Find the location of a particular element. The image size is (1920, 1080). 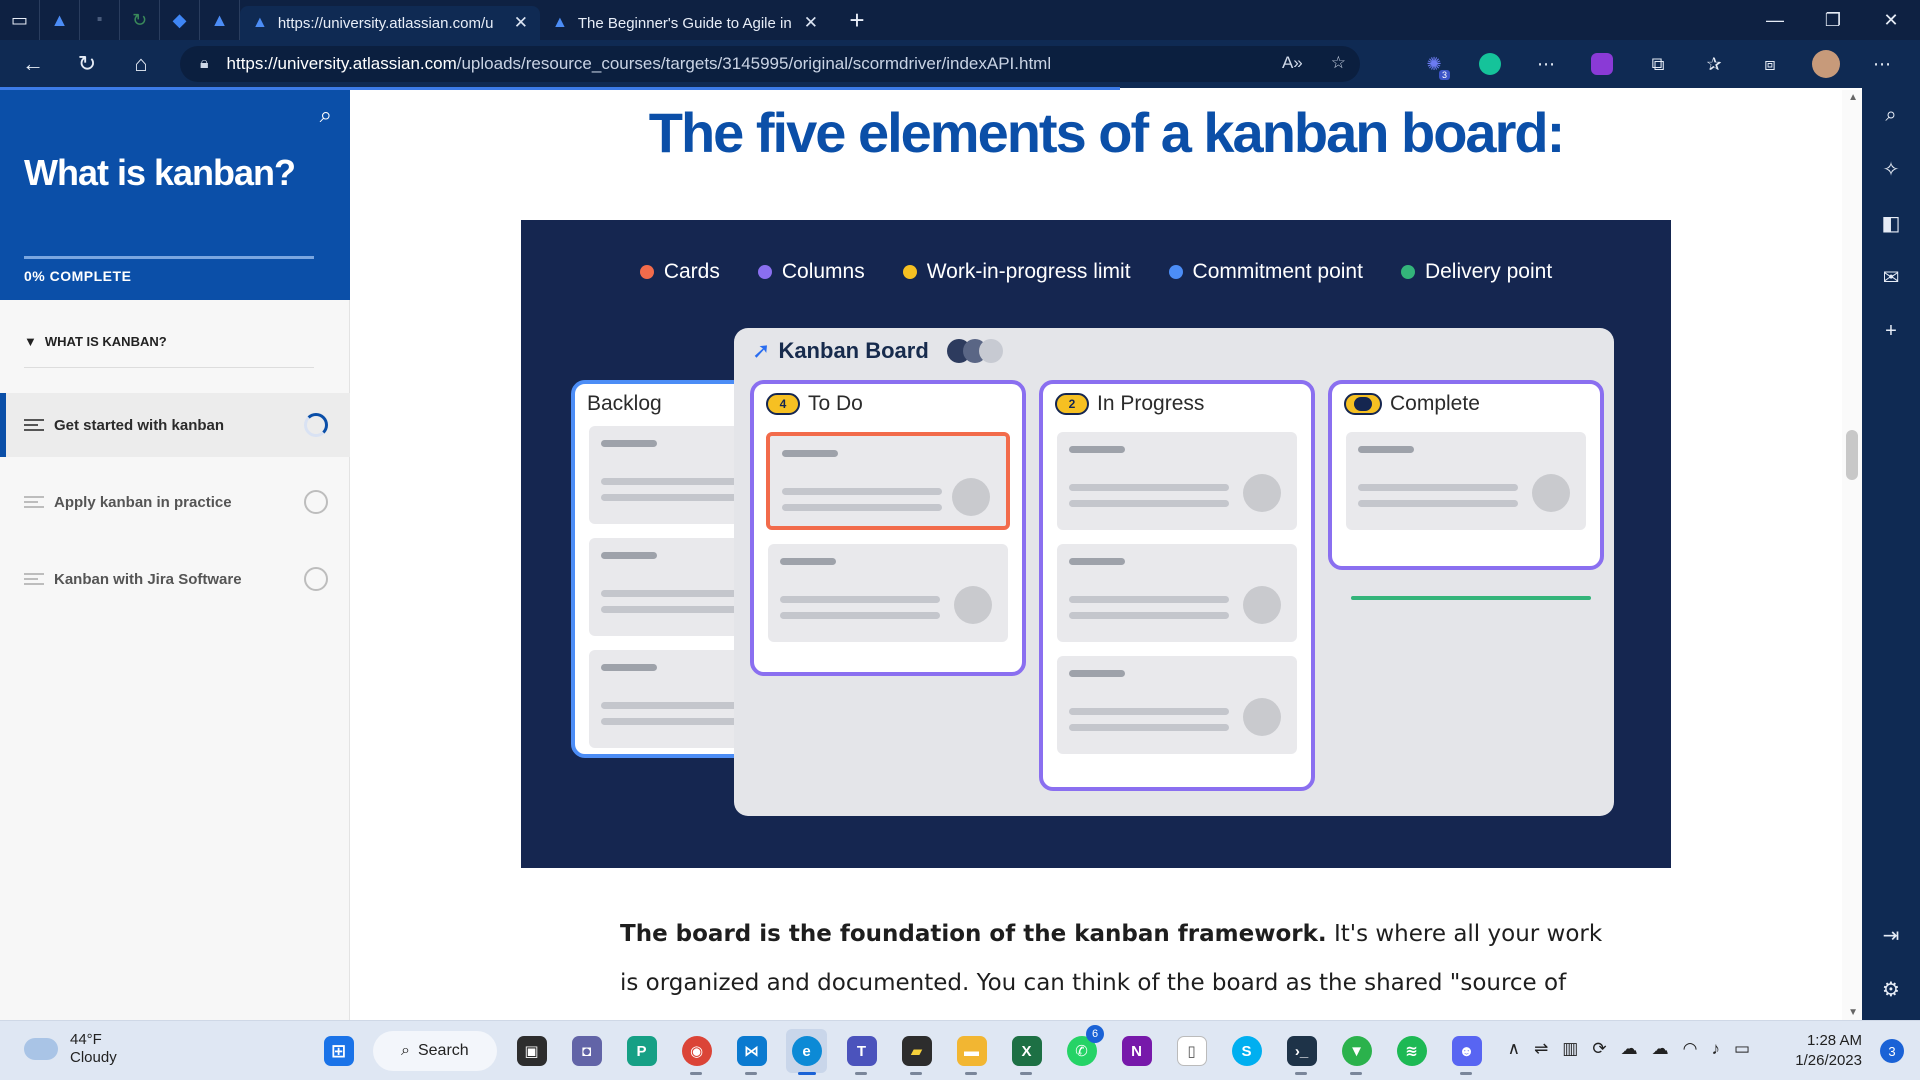

skype-button: S is located at coordinates (1246, 1051).